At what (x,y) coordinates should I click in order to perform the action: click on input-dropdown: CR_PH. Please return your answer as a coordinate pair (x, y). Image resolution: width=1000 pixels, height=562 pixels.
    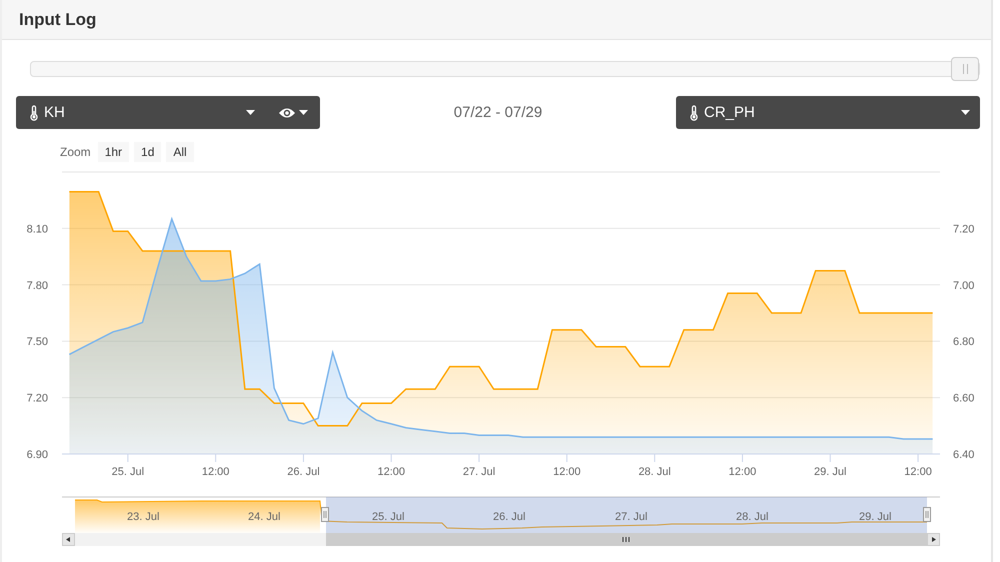
    Looking at the image, I should click on (828, 112).